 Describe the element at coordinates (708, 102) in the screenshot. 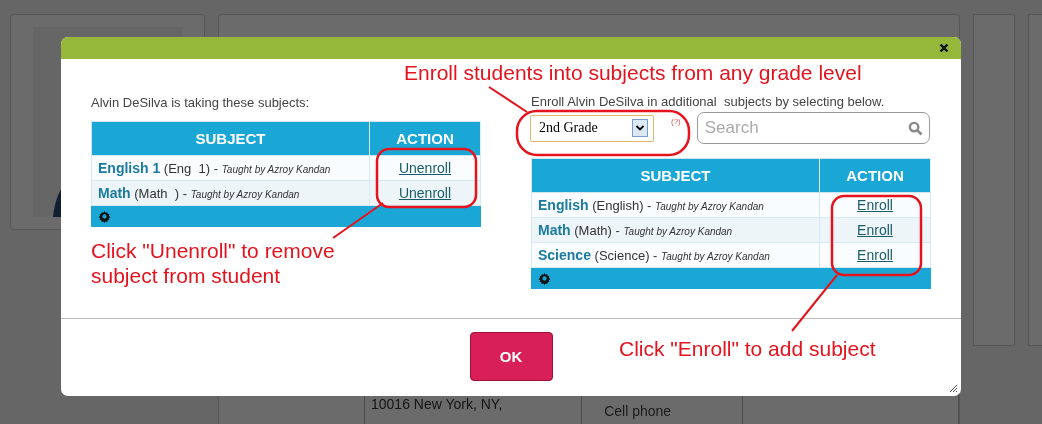

I see `intro-text: Enroll Alvin DeSilva in additional subjects by selecting below.` at that location.